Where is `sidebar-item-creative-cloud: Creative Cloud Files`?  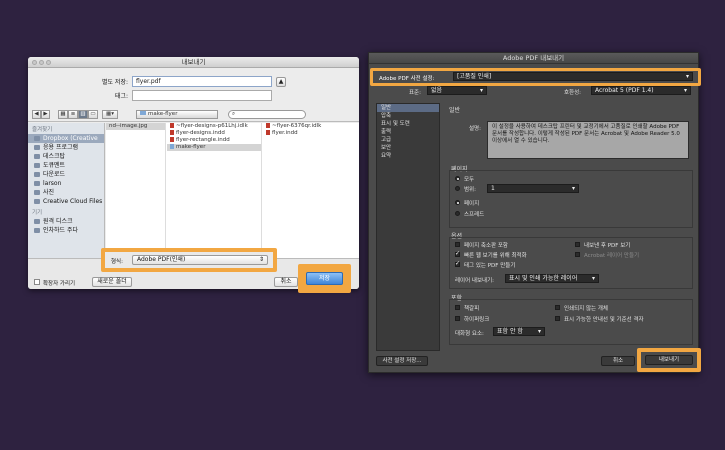
sidebar-item-creative-cloud: Creative Cloud Files is located at coordinates (66, 201).